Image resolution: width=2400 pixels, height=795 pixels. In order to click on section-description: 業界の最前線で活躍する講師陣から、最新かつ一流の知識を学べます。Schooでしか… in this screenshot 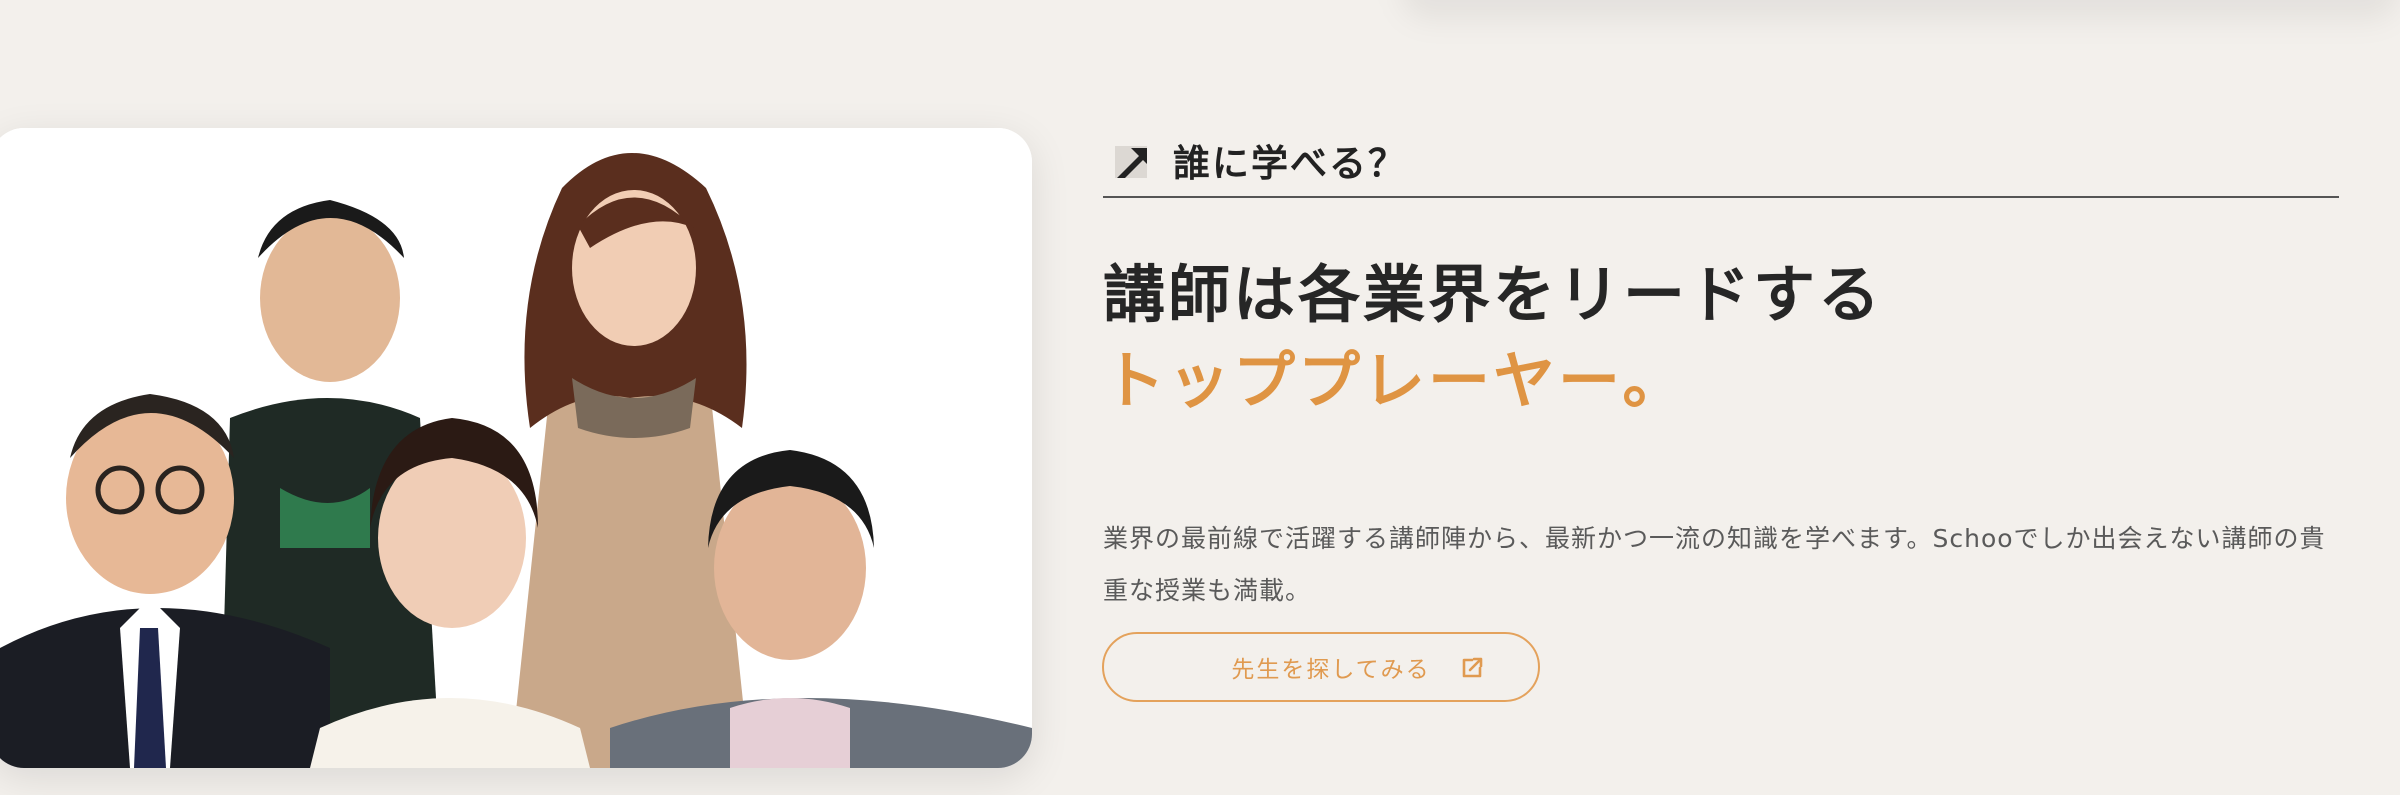, I will do `click(1714, 564)`.